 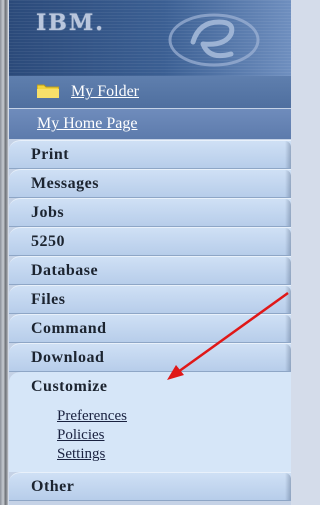 I want to click on my-folder-label: My Folder, so click(x=105, y=92).